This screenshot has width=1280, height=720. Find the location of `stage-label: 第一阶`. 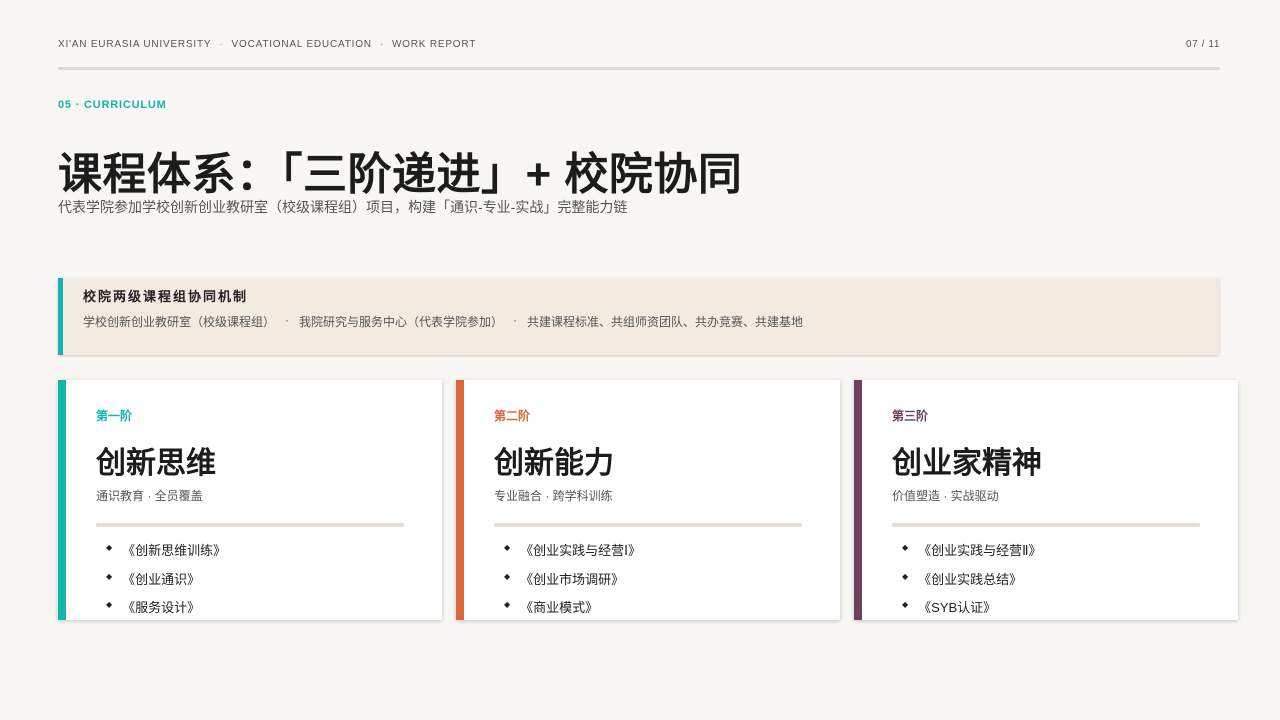

stage-label: 第一阶 is located at coordinates (114, 416).